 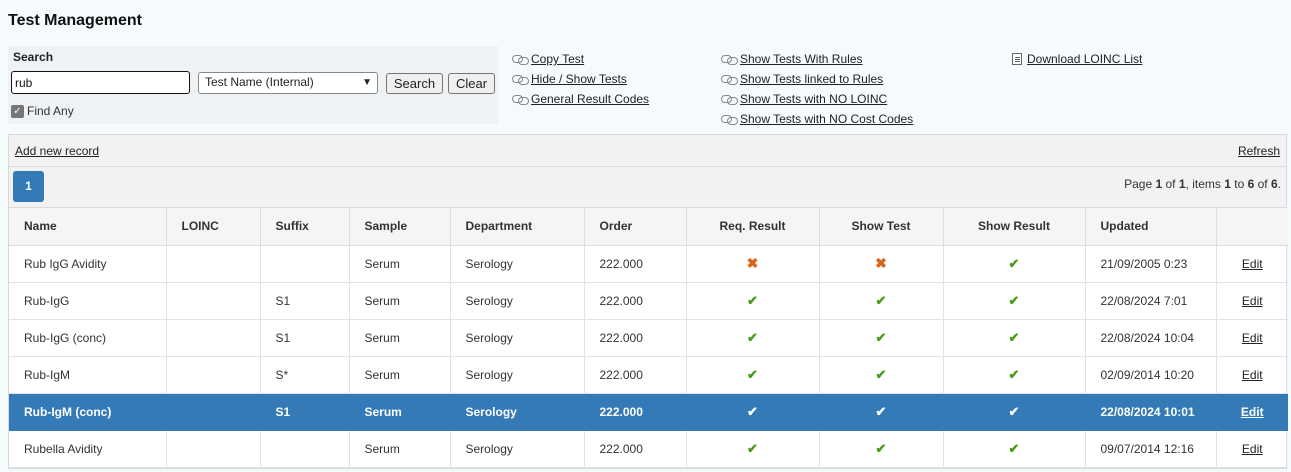 I want to click on cell-name: Rub-IgG, so click(x=88, y=301).